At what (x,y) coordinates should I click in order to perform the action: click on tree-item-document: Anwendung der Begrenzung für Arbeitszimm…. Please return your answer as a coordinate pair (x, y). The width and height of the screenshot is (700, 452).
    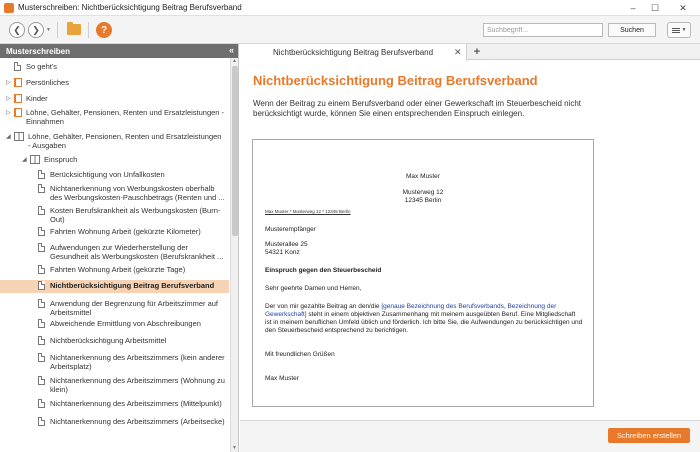
    Looking at the image, I should click on (114, 308).